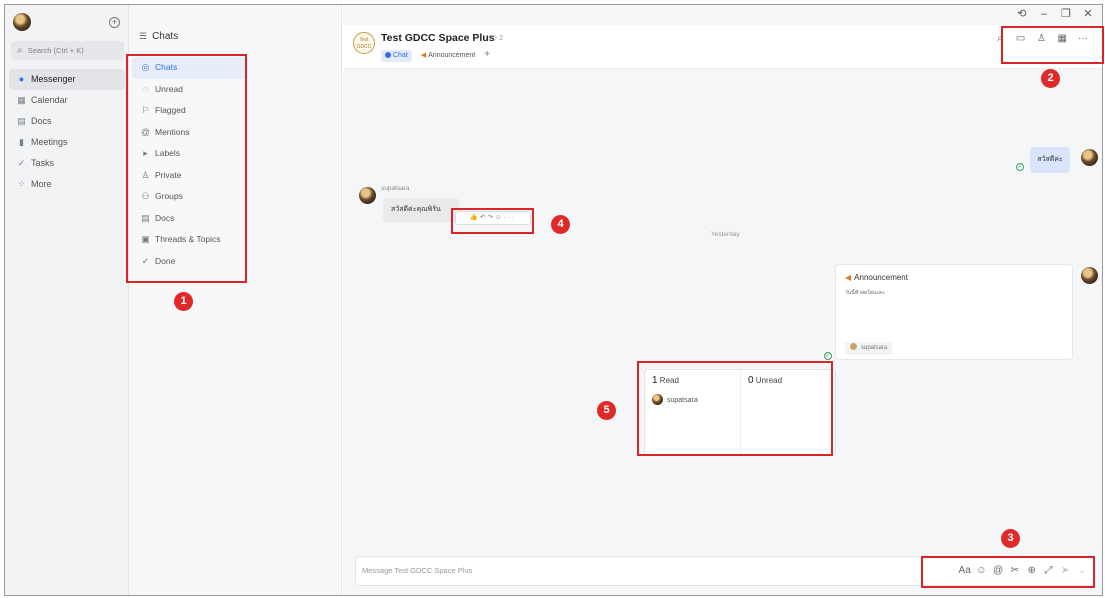 Image resolution: width=1105 pixels, height=598 pixels. What do you see at coordinates (22, 22) in the screenshot?
I see `user-avatar` at bounding box center [22, 22].